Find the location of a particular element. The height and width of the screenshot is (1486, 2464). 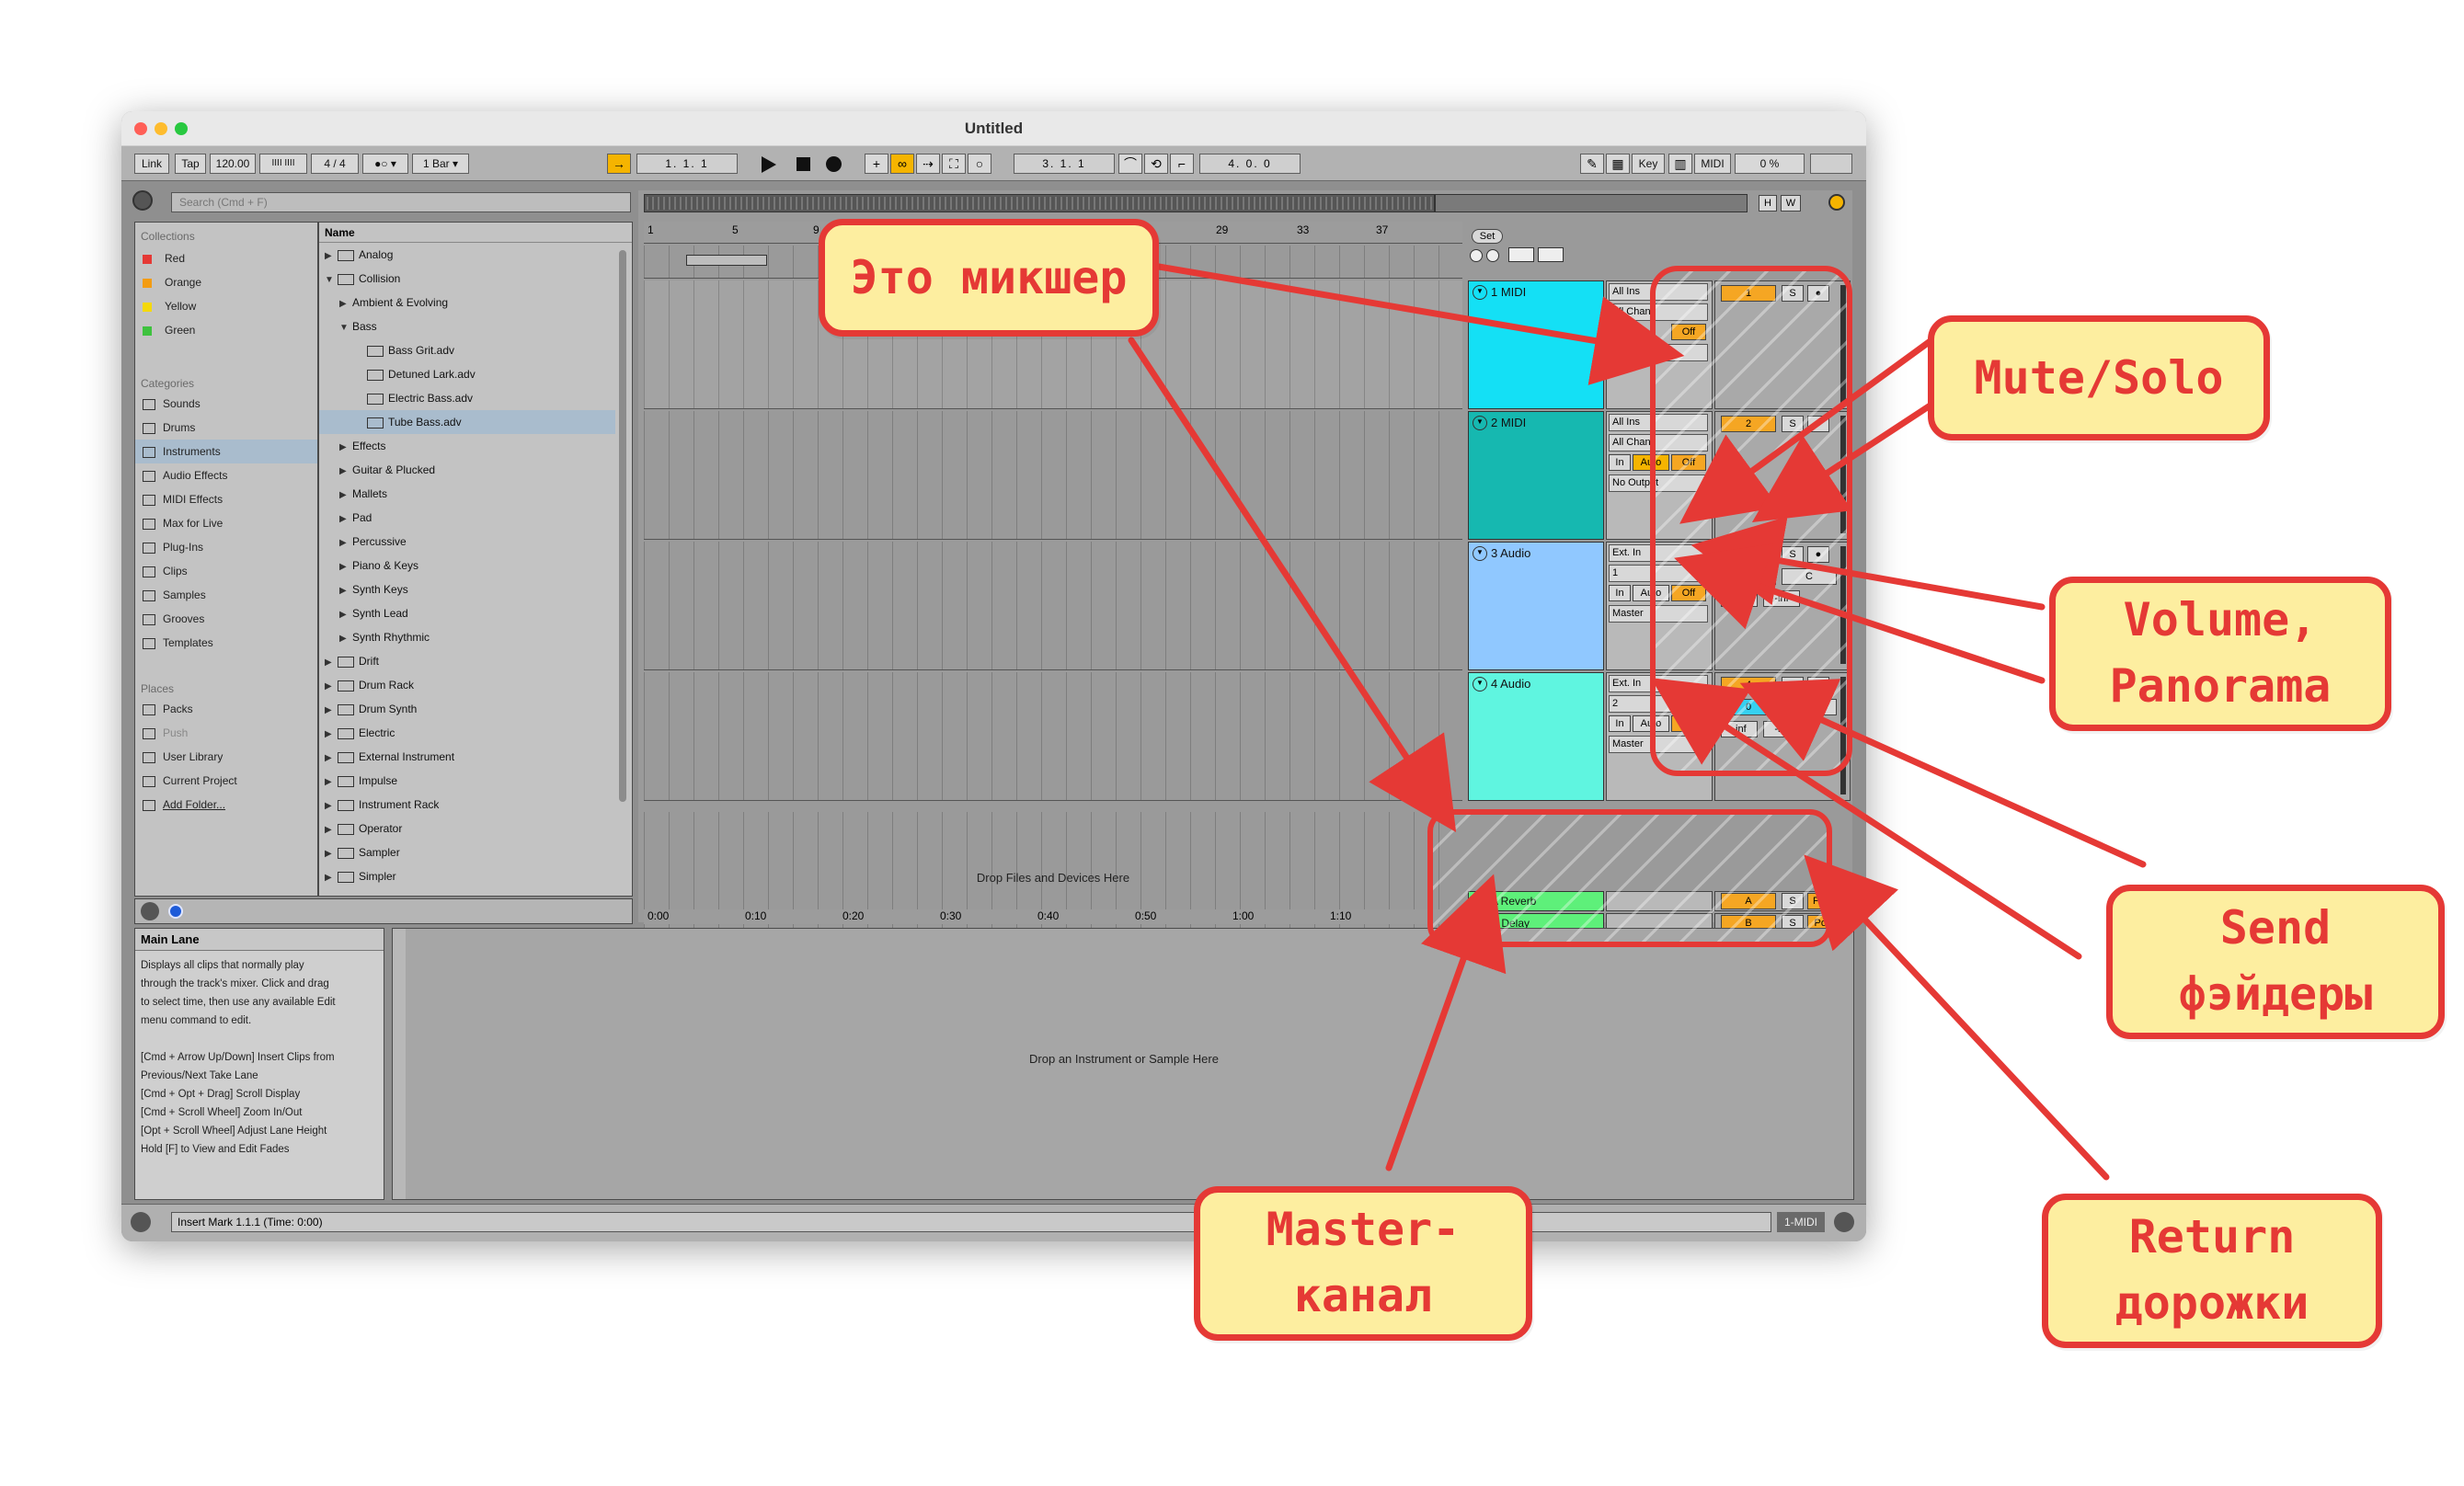

arrow-master is located at coordinates (1446, 1023).